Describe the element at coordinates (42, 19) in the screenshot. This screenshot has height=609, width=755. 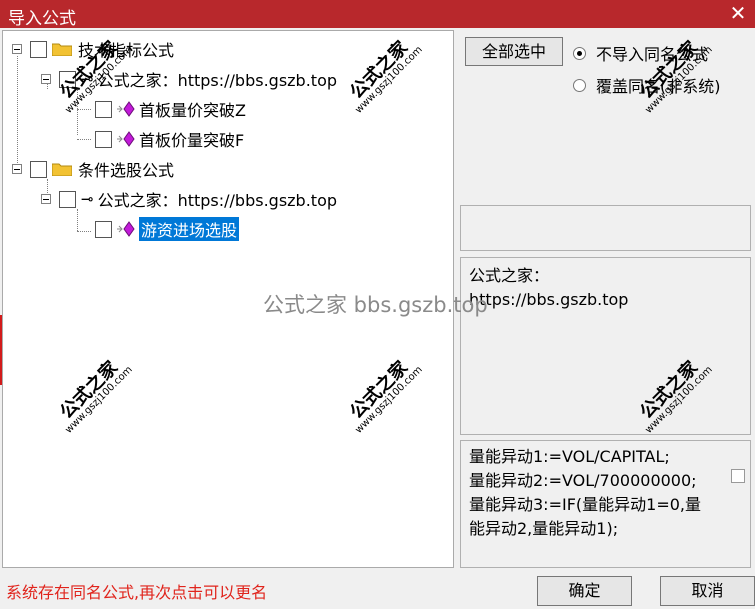
I see `window-title: 导入公式` at that location.